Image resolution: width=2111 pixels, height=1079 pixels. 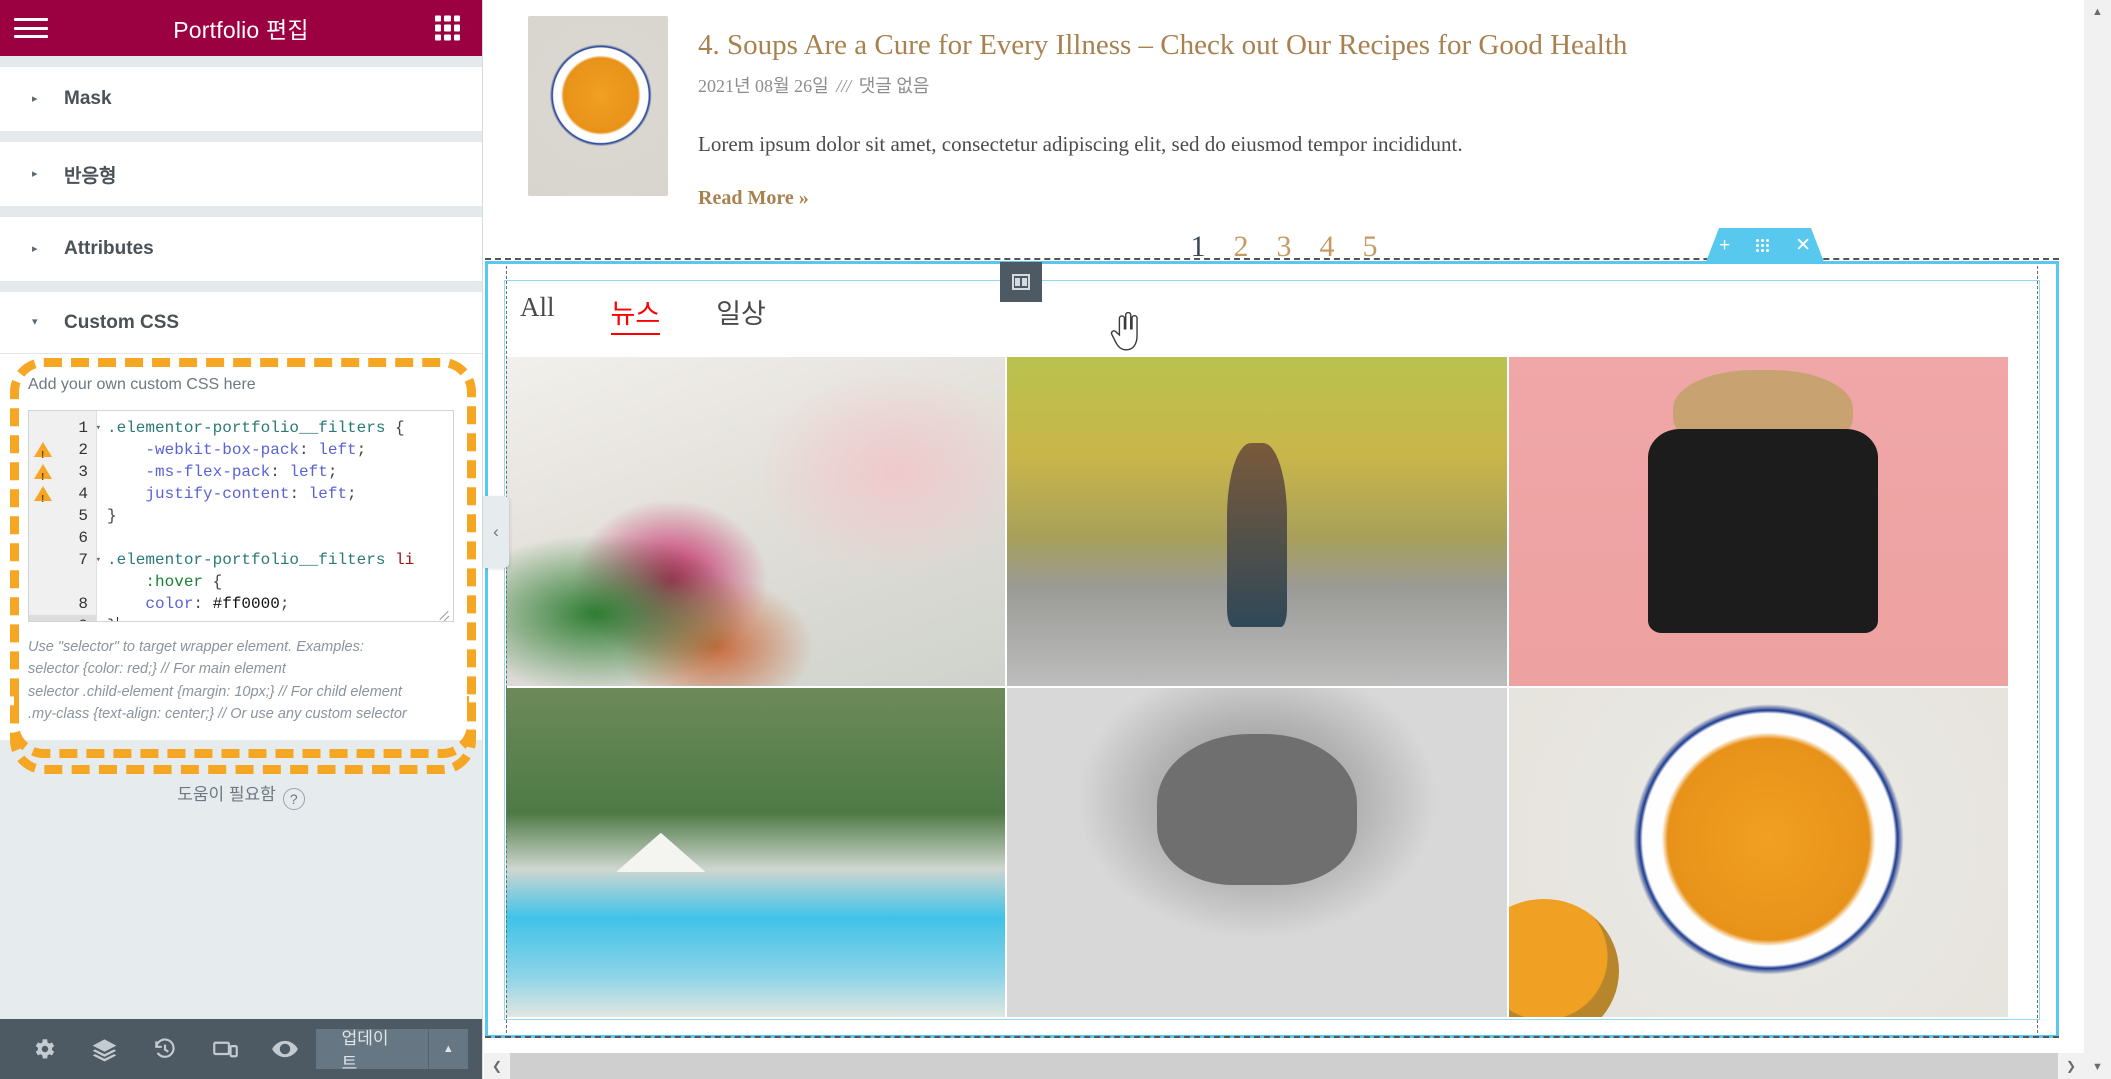 What do you see at coordinates (447, 28) in the screenshot?
I see `grid-apps-icon` at bounding box center [447, 28].